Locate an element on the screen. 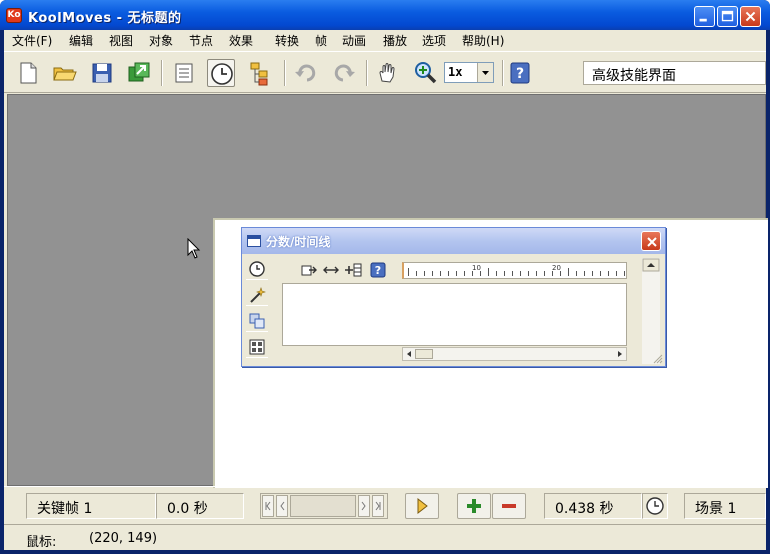 This screenshot has height=554, width=770. minus-icon is located at coordinates (509, 506).